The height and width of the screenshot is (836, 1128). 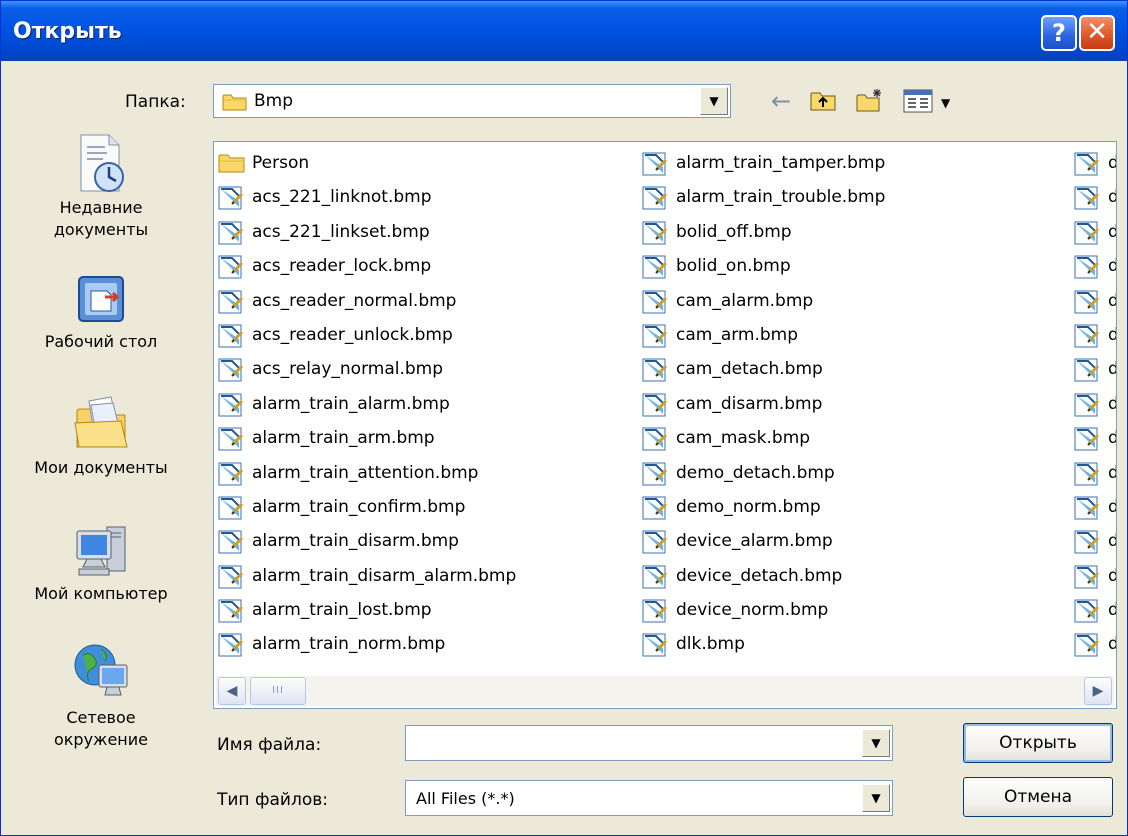 I want to click on horizontal-scrollbar: ◀ III ▶, so click(x=665, y=691).